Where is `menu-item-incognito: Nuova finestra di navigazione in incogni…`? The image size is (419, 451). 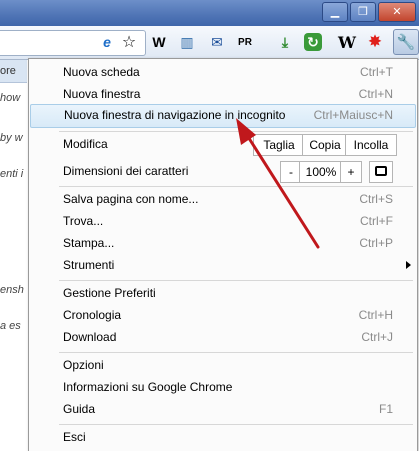 menu-item-incognito: Nuova finestra di navigazione in incogni… is located at coordinates (223, 116).